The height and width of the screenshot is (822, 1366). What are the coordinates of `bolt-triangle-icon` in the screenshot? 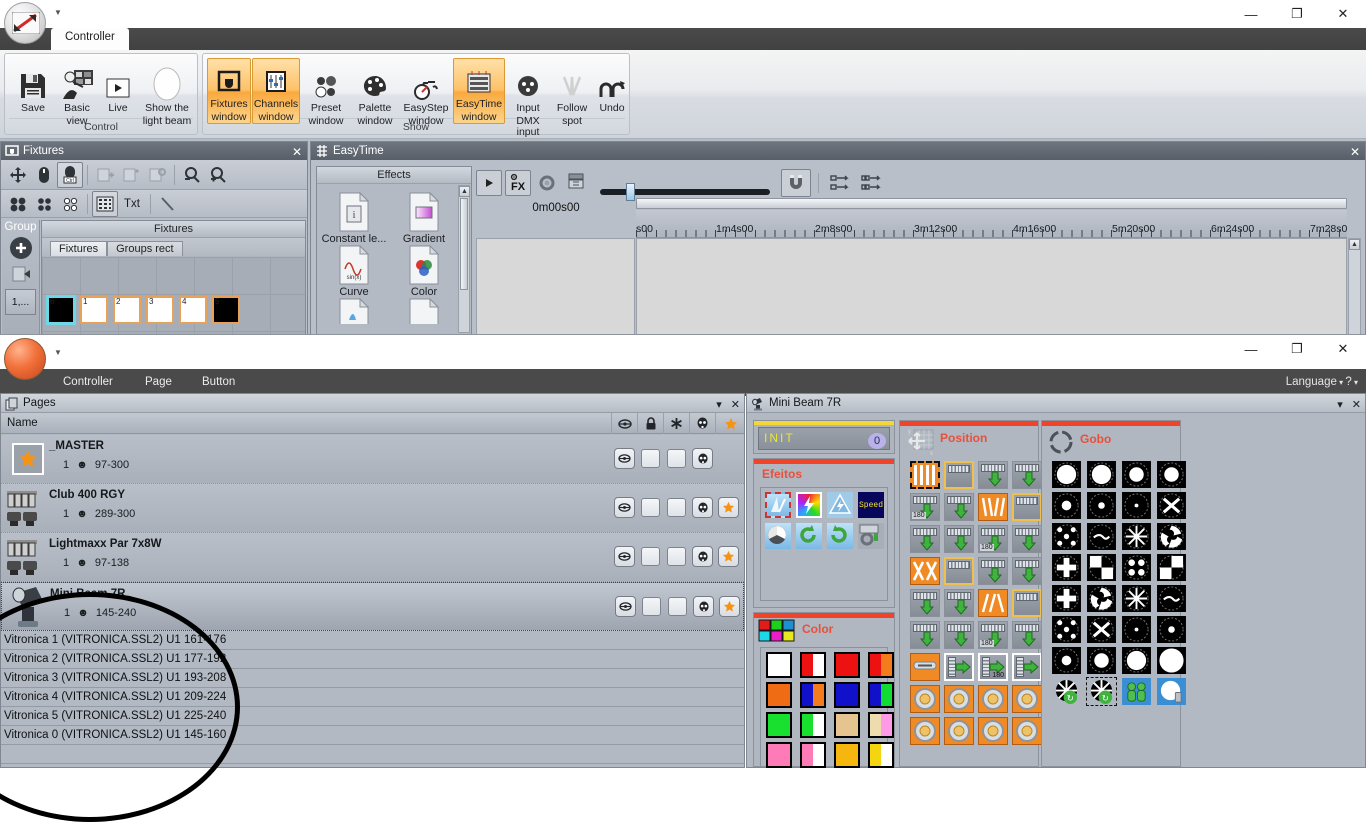 It's located at (840, 505).